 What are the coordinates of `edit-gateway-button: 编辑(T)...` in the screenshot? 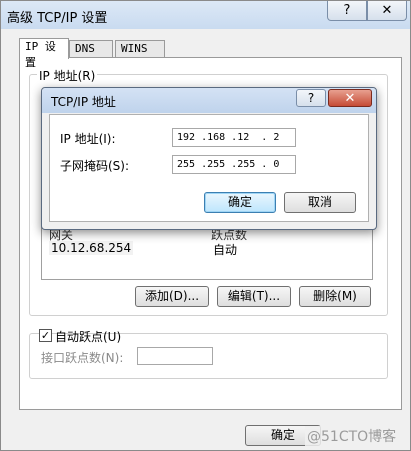 It's located at (254, 296).